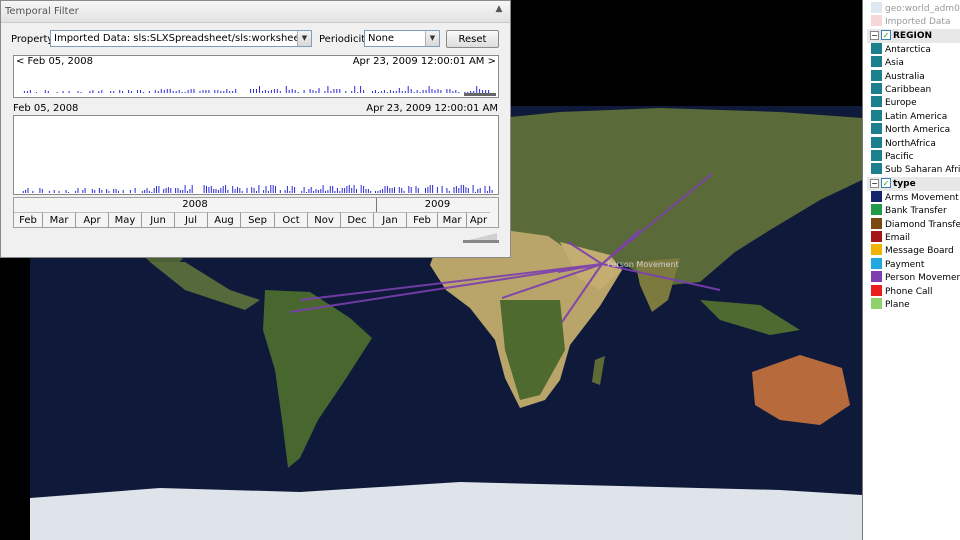 Image resolution: width=960 pixels, height=540 pixels. Describe the element at coordinates (481, 237) in the screenshot. I see `timeline-resize-handle` at that location.